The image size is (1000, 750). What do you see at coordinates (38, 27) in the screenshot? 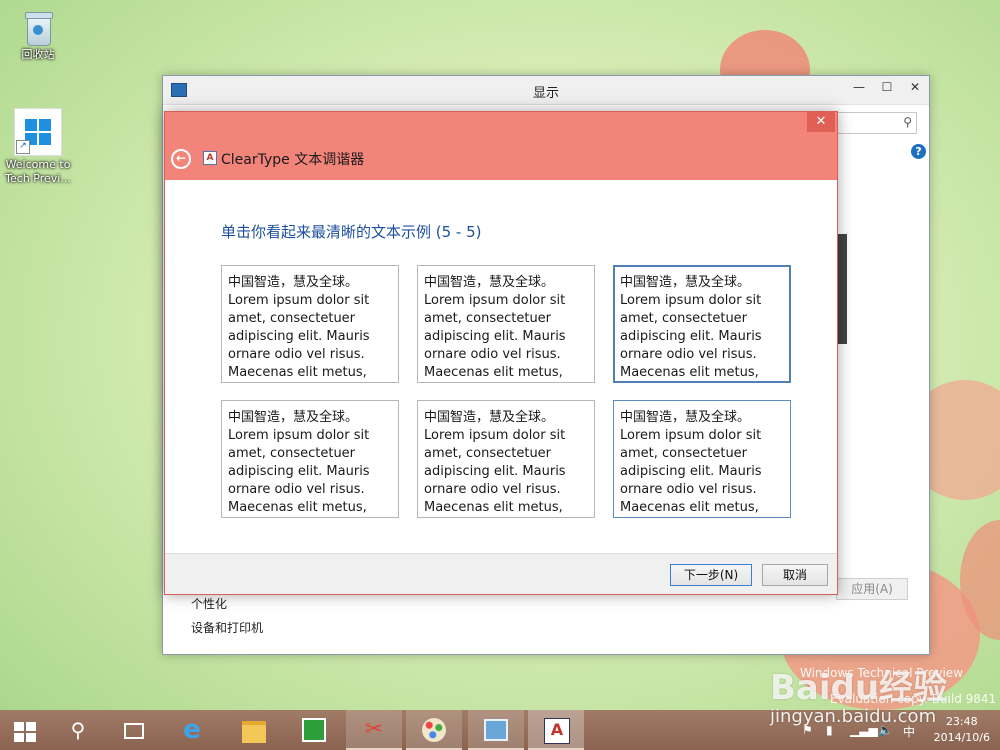
I see `recycle-bin-icon` at bounding box center [38, 27].